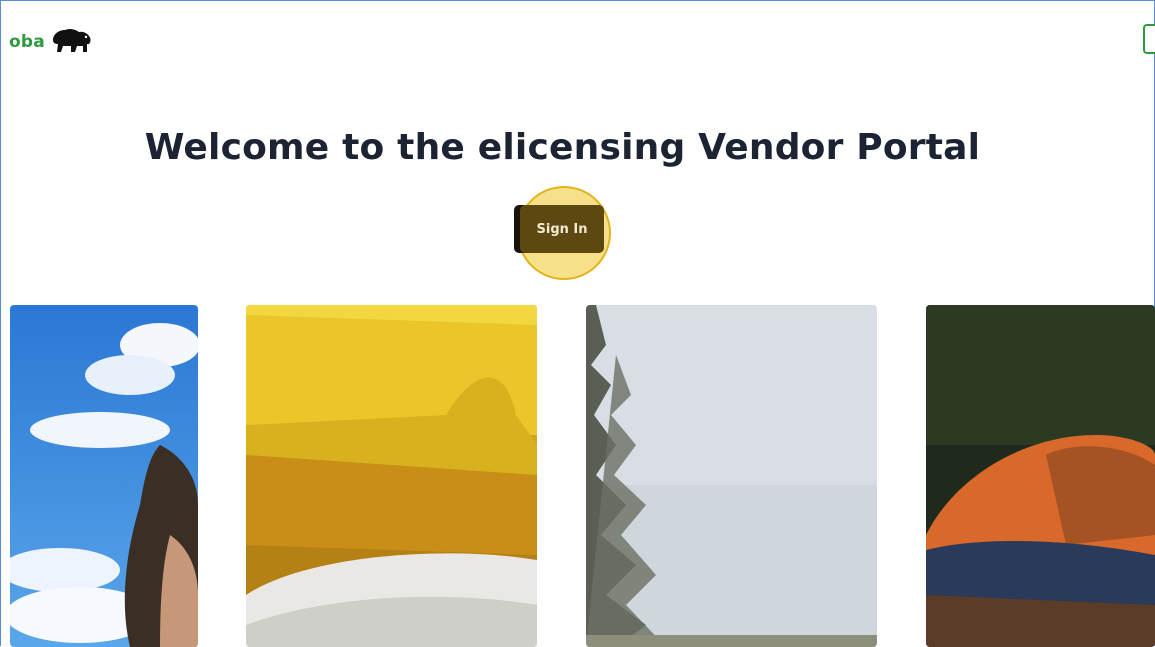 The height and width of the screenshot is (647, 1155). I want to click on card-sky-person, so click(104, 476).